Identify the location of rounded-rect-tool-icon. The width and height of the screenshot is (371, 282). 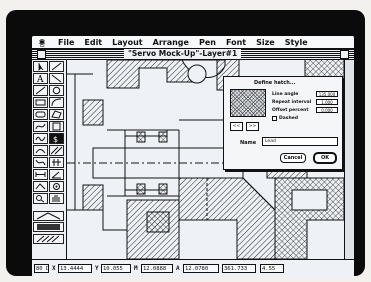
(40, 114).